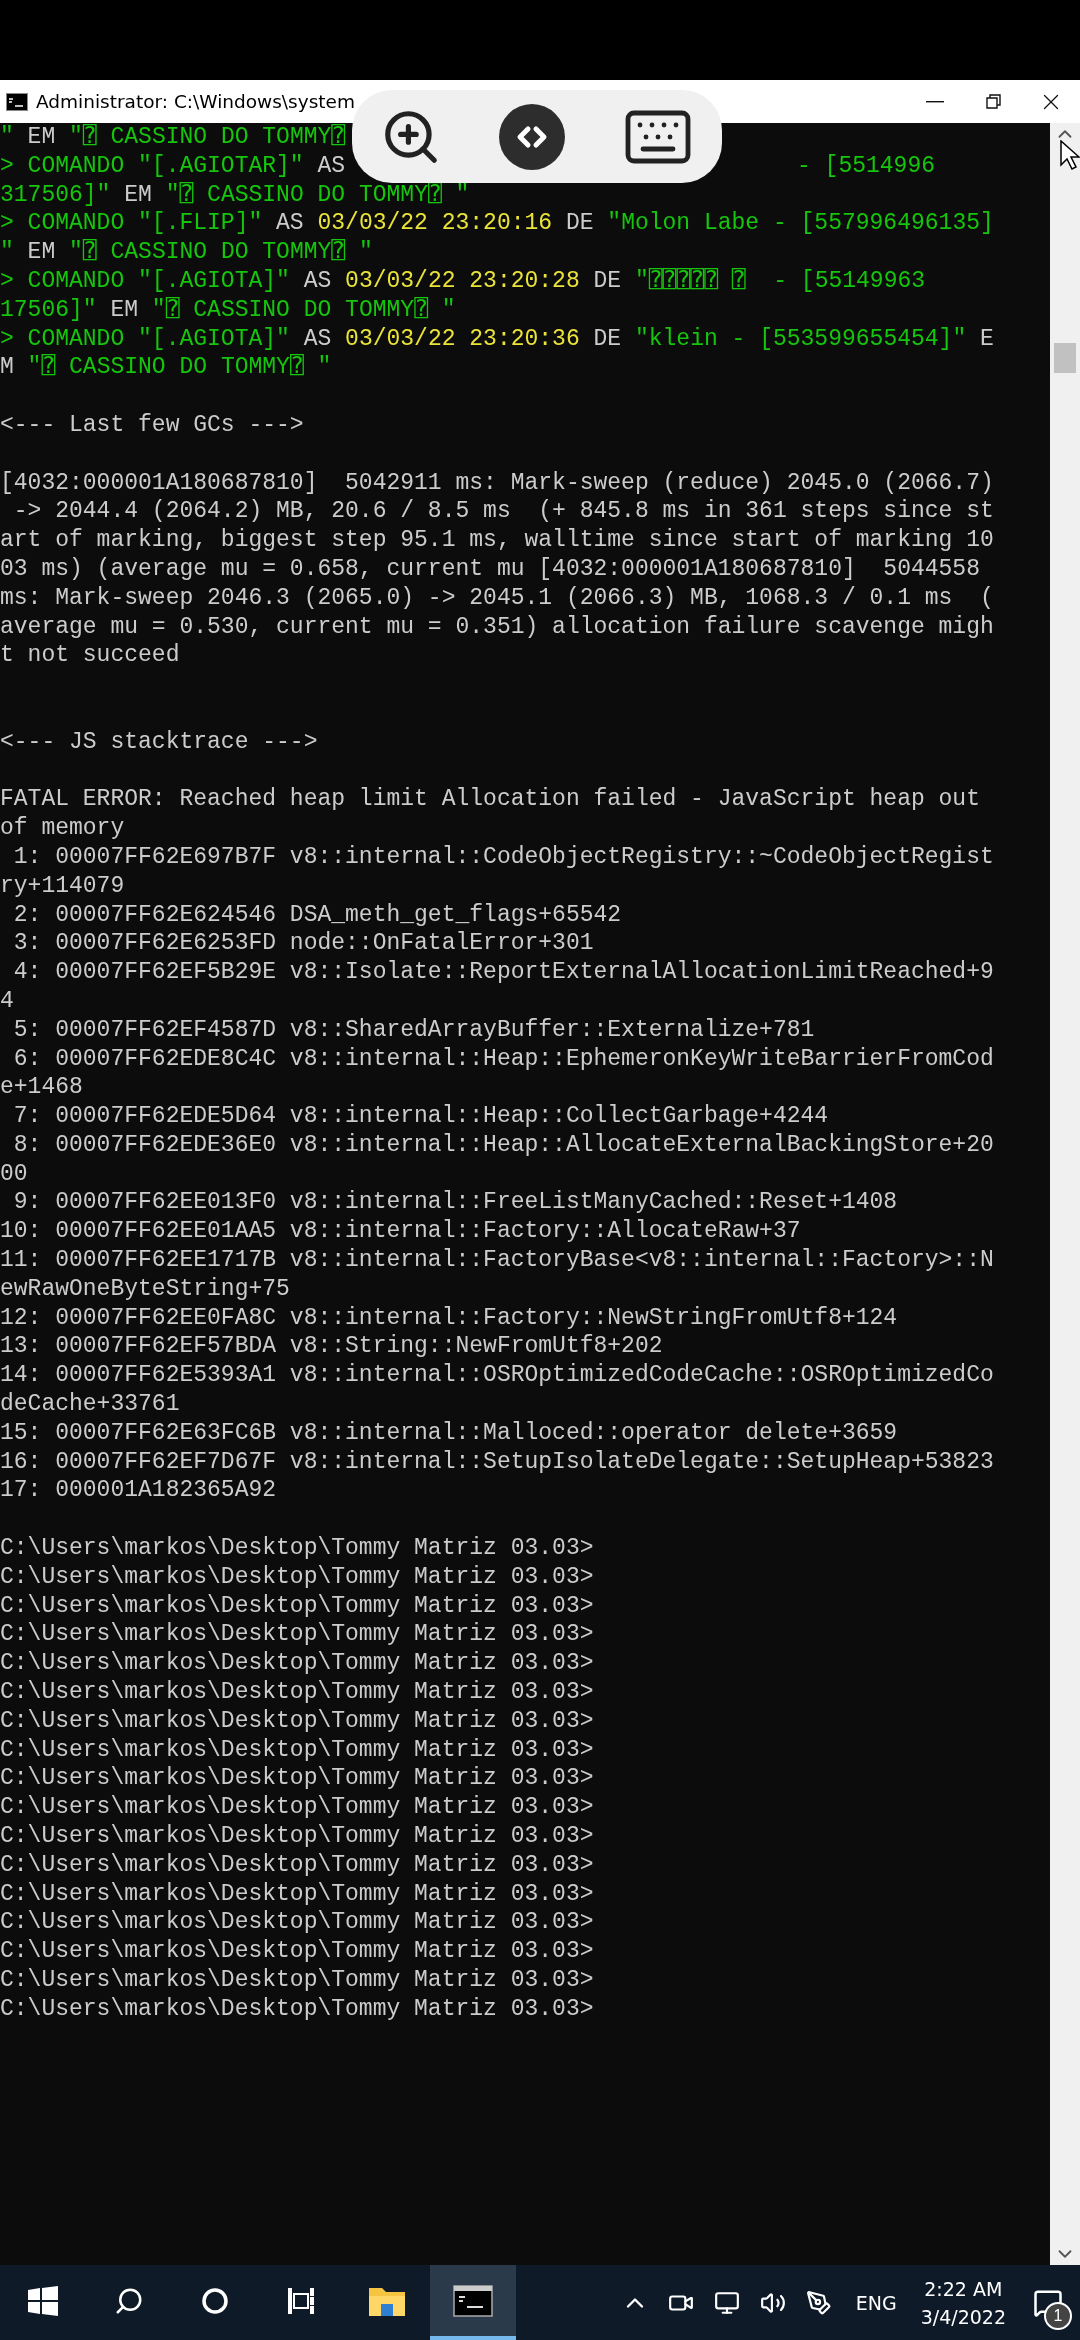 The height and width of the screenshot is (2340, 1080). What do you see at coordinates (173, 137) in the screenshot?
I see `console-line: " EM "⍰ CASSINO DO TOMMY⍰` at bounding box center [173, 137].